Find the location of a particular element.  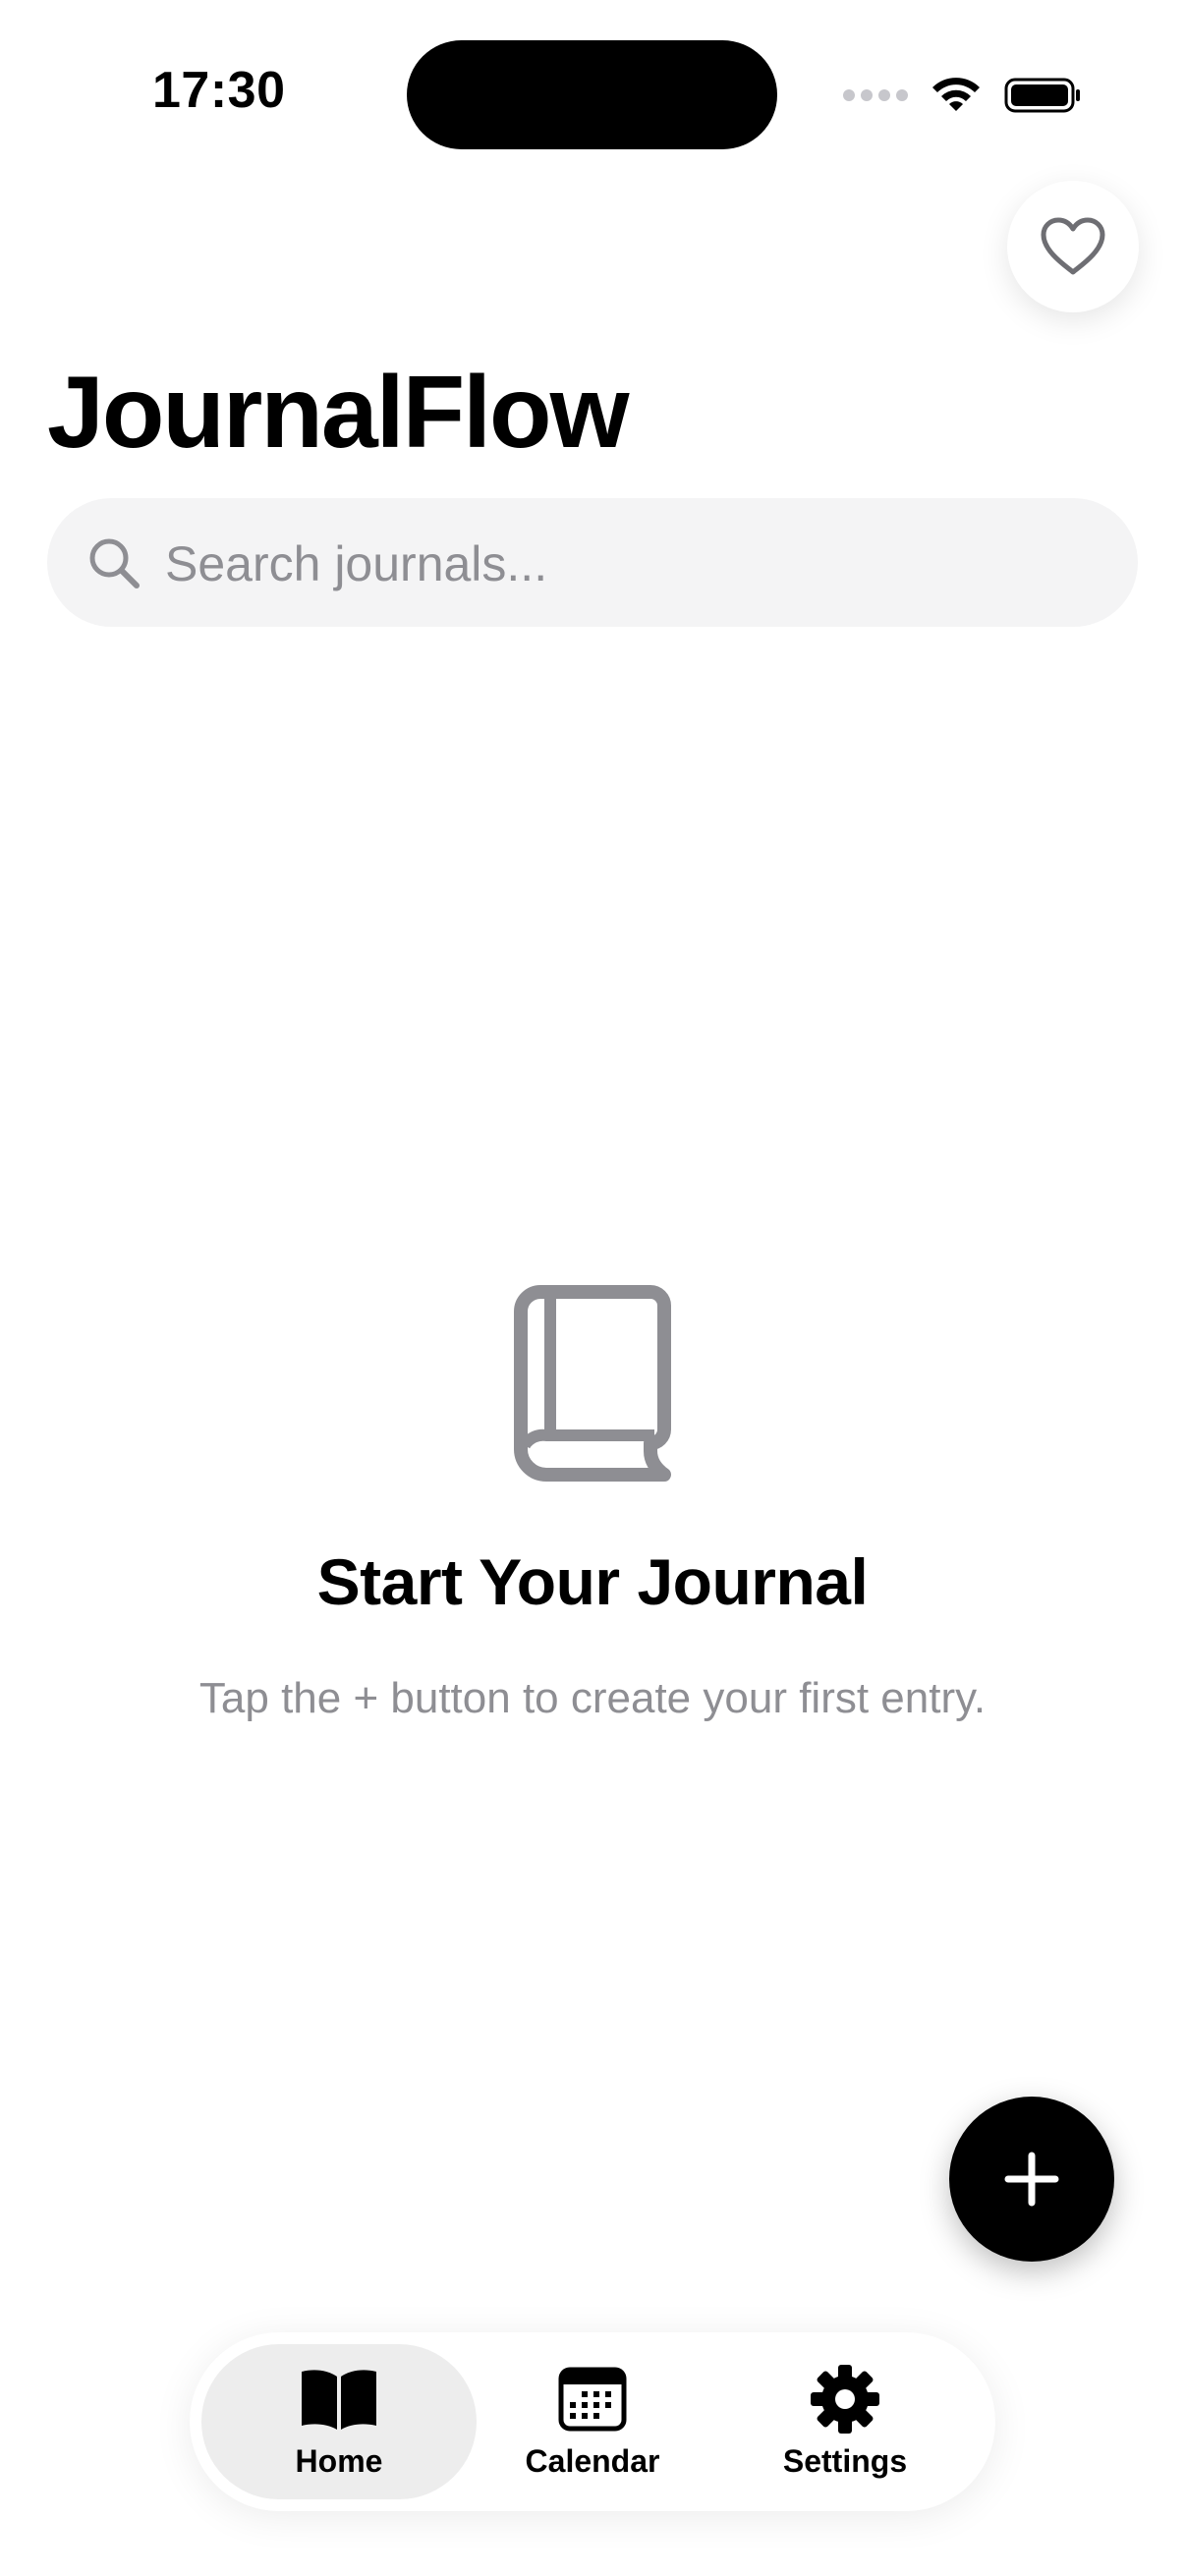

search-input is located at coordinates (637, 563).